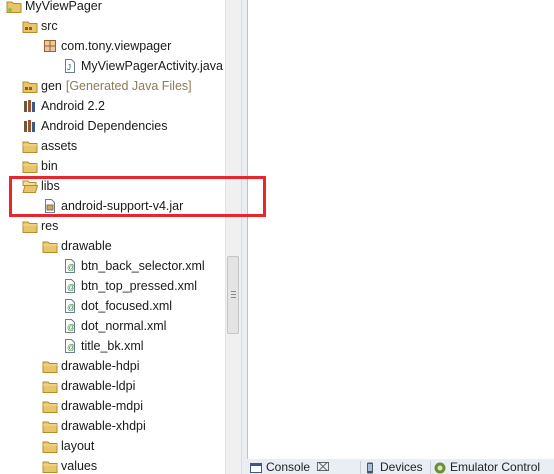 This screenshot has height=474, width=554. Describe the element at coordinates (112, 346) in the screenshot. I see `tree-item-label: title_bk.xml` at that location.